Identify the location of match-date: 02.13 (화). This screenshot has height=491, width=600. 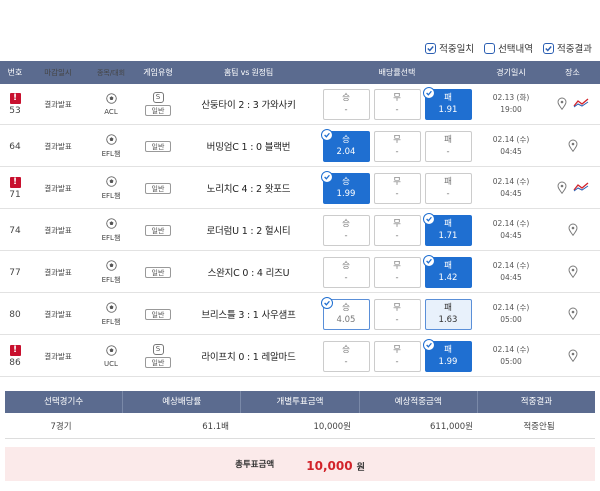
(511, 97).